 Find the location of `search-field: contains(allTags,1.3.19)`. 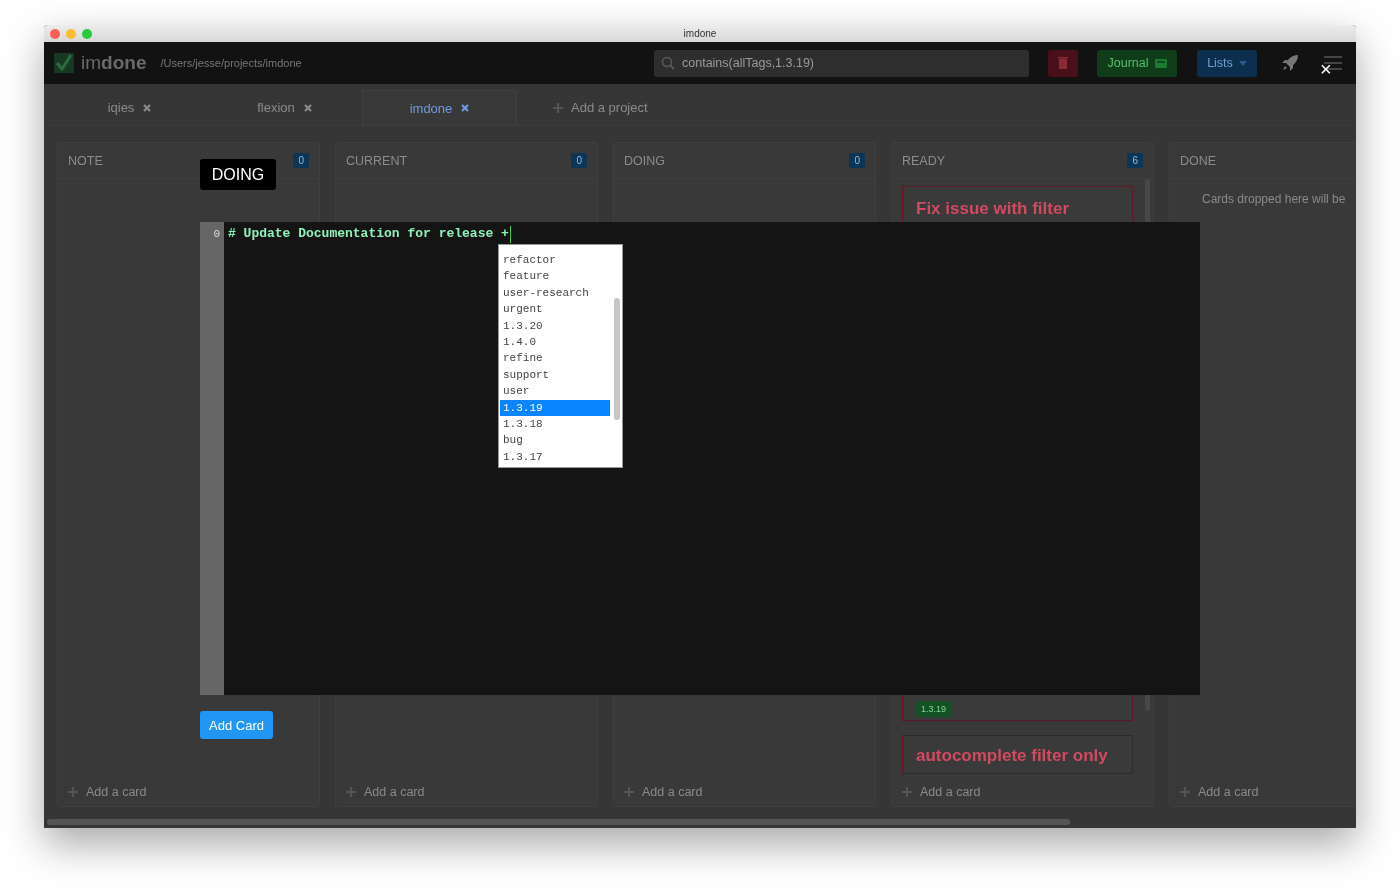

search-field: contains(allTags,1.3.19) is located at coordinates (841, 63).